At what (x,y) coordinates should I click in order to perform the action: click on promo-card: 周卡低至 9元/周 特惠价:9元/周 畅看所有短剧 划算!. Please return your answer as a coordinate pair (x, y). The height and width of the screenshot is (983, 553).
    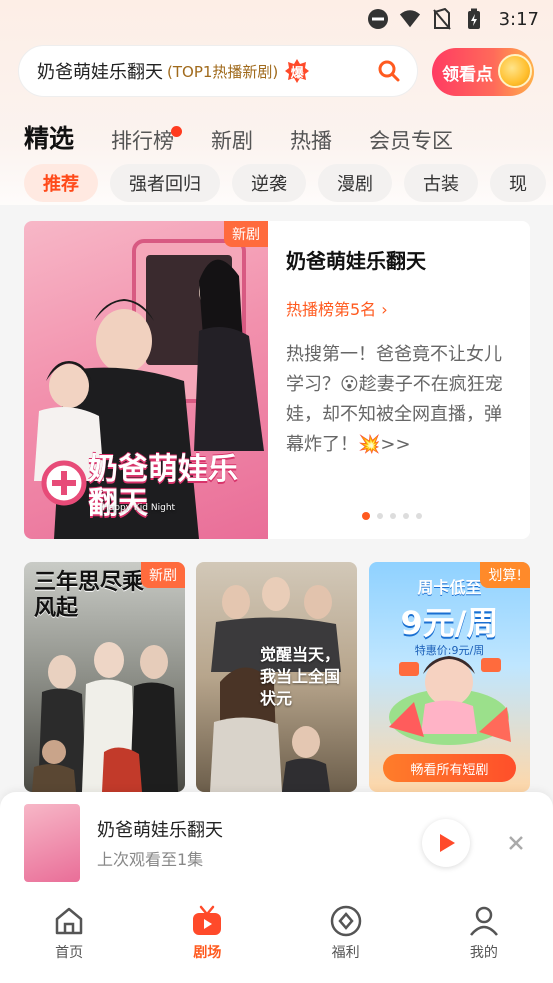
    Looking at the image, I should click on (449, 677).